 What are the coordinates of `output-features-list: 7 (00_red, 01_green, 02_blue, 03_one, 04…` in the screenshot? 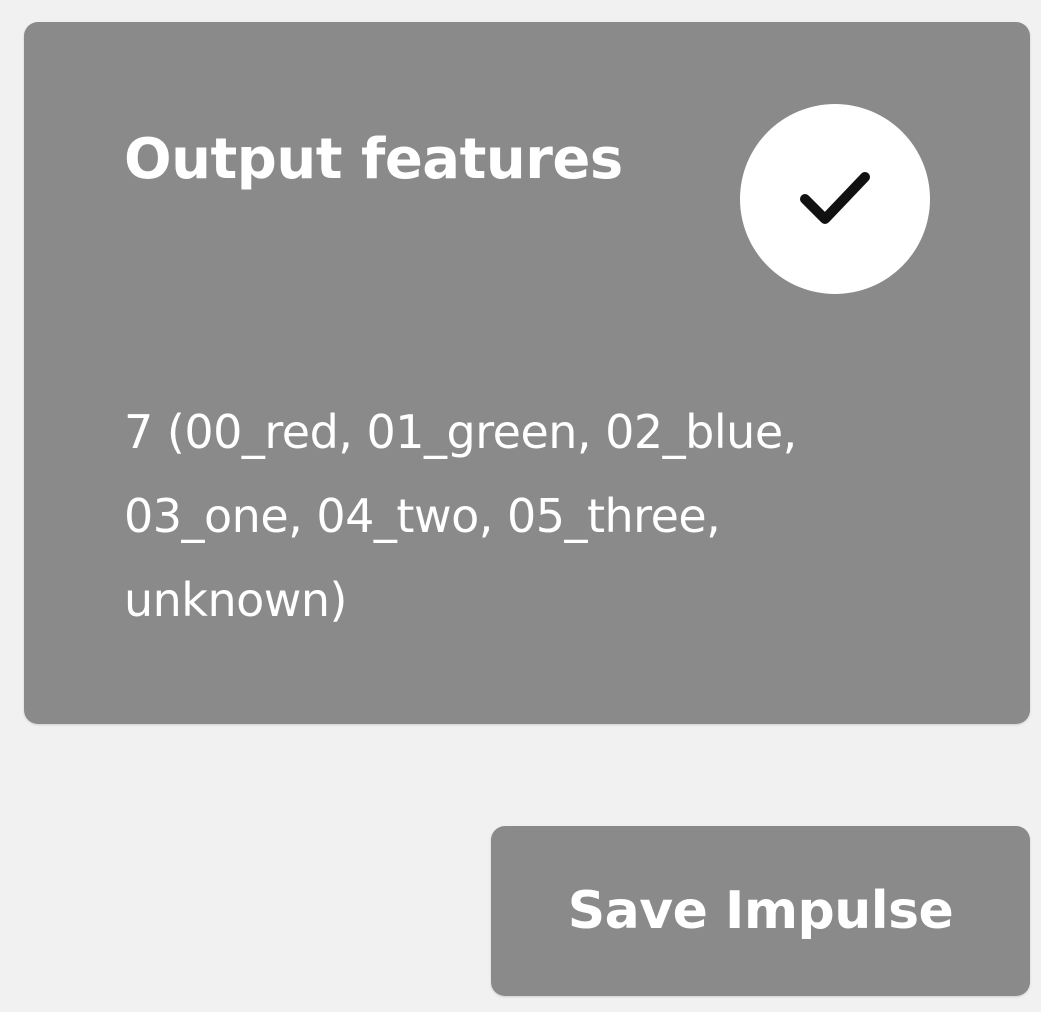 It's located at (460, 516).